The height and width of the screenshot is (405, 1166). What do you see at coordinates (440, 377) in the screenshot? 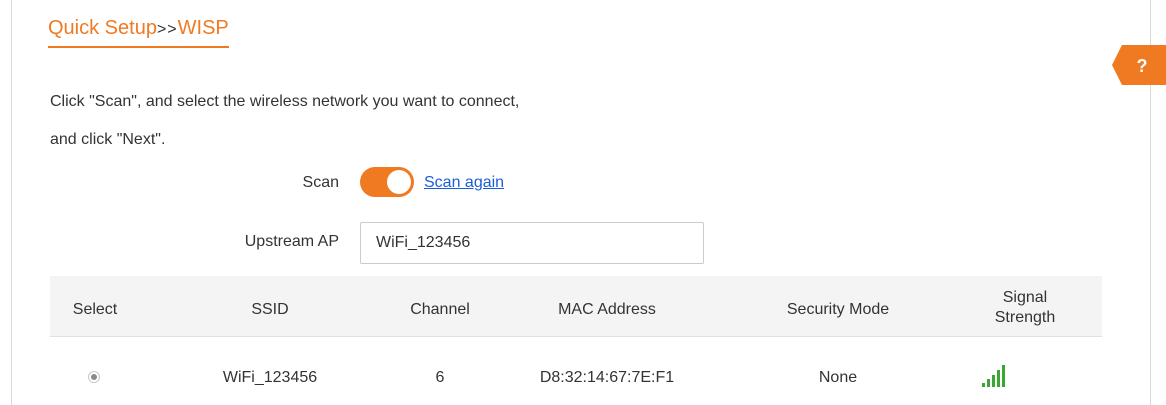
I see `row-channel: 6` at bounding box center [440, 377].